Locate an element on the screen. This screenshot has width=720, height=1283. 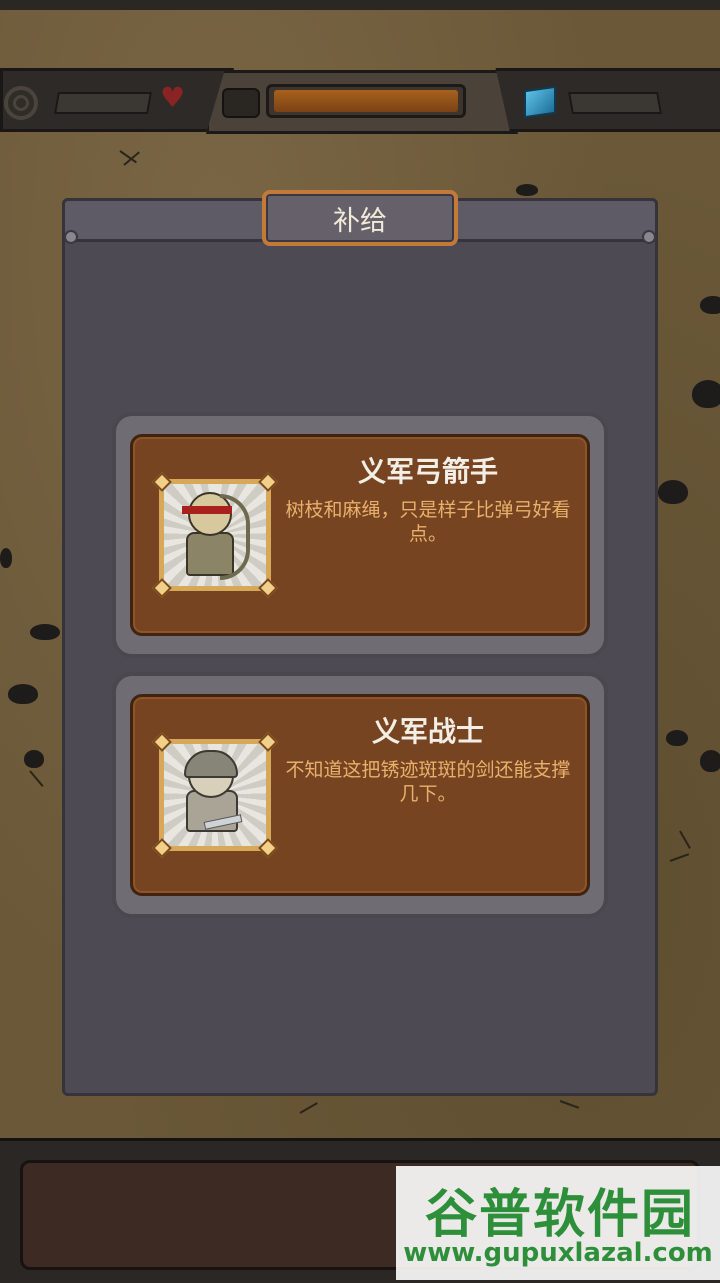
unit-description: 不知道这把锈迹斑斑的剑还能支撑几下。 is located at coordinates (428, 782).